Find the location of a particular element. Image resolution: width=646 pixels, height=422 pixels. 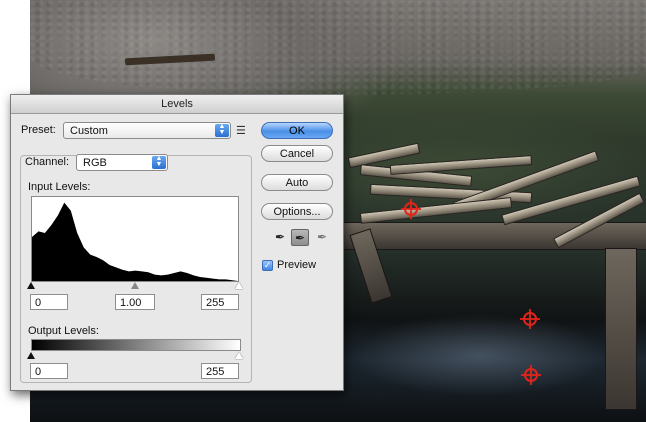

channel-select: RGB ▲ ▼ is located at coordinates (122, 162).